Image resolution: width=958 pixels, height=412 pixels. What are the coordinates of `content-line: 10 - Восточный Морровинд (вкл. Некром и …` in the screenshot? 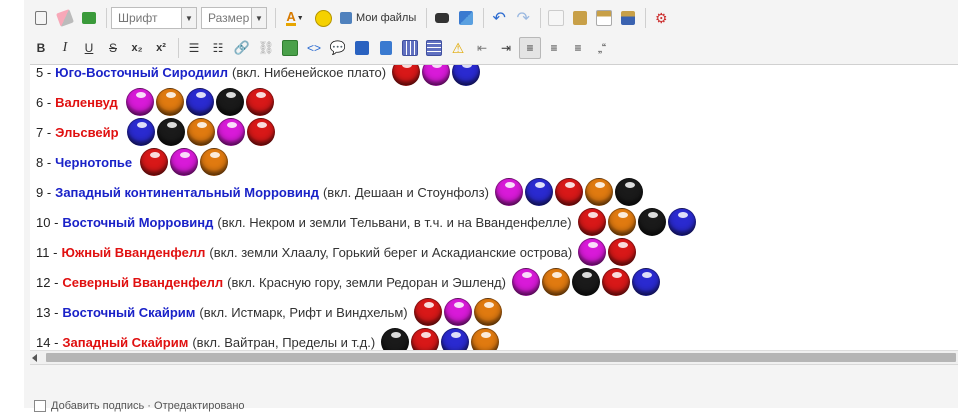 It's located at (367, 222).